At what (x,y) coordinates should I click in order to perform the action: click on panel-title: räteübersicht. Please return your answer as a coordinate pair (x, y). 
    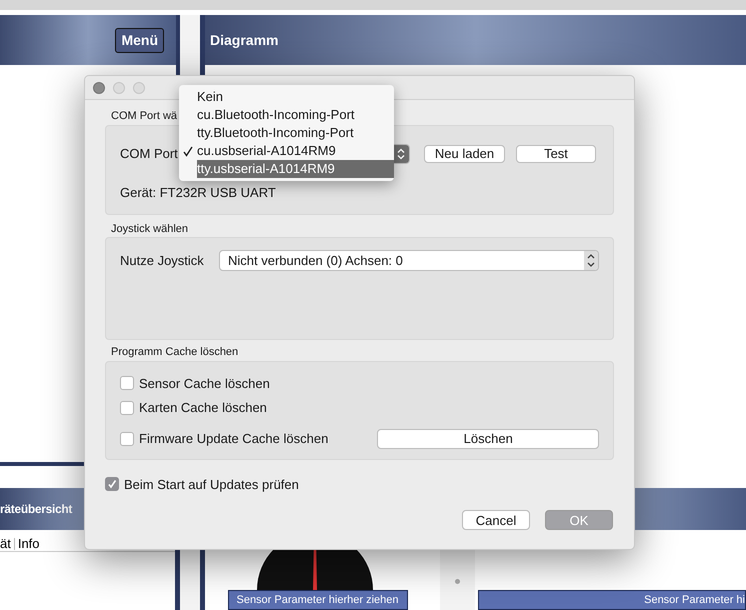
    Looking at the image, I should click on (36, 509).